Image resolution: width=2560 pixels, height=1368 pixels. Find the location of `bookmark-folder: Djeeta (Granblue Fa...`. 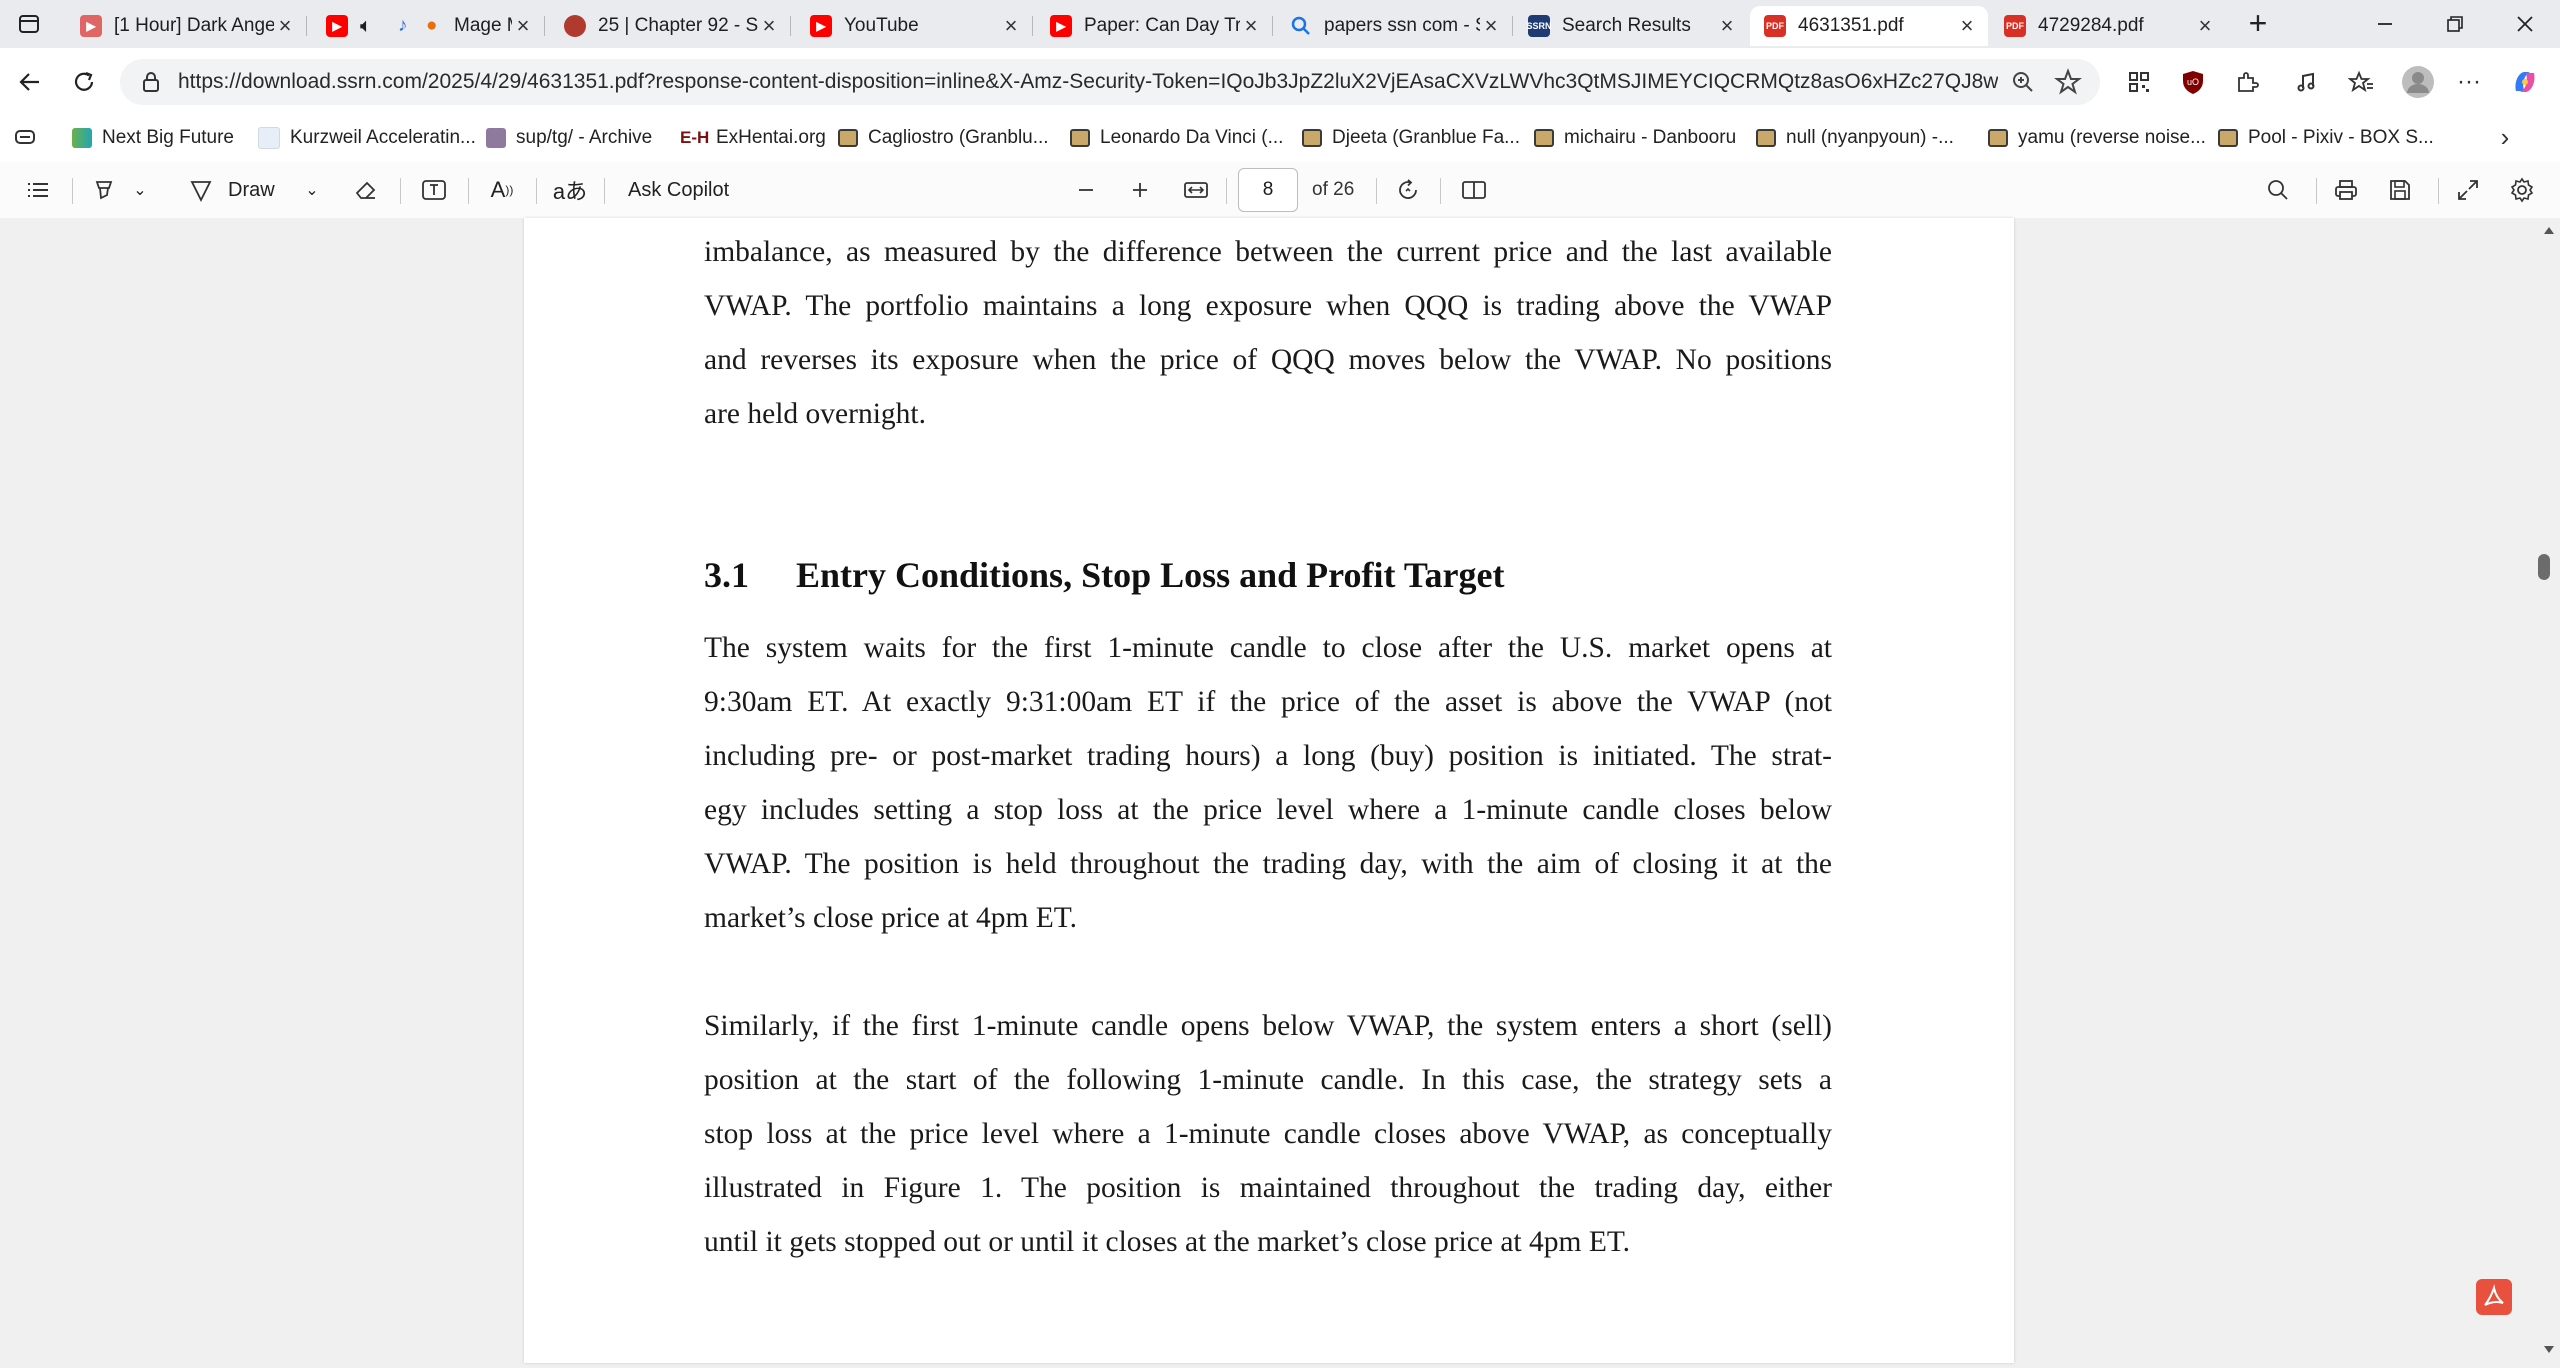

bookmark-folder: Djeeta (Granblue Fa... is located at coordinates (1411, 138).